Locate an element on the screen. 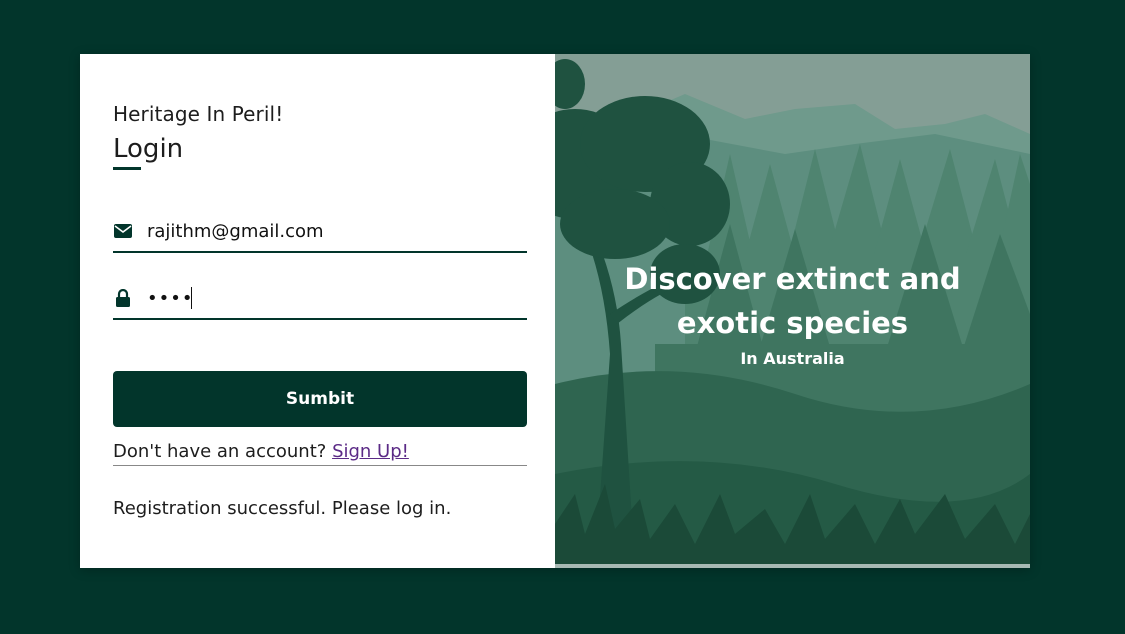 The width and height of the screenshot is (1125, 634). page-title: Login is located at coordinates (148, 149).